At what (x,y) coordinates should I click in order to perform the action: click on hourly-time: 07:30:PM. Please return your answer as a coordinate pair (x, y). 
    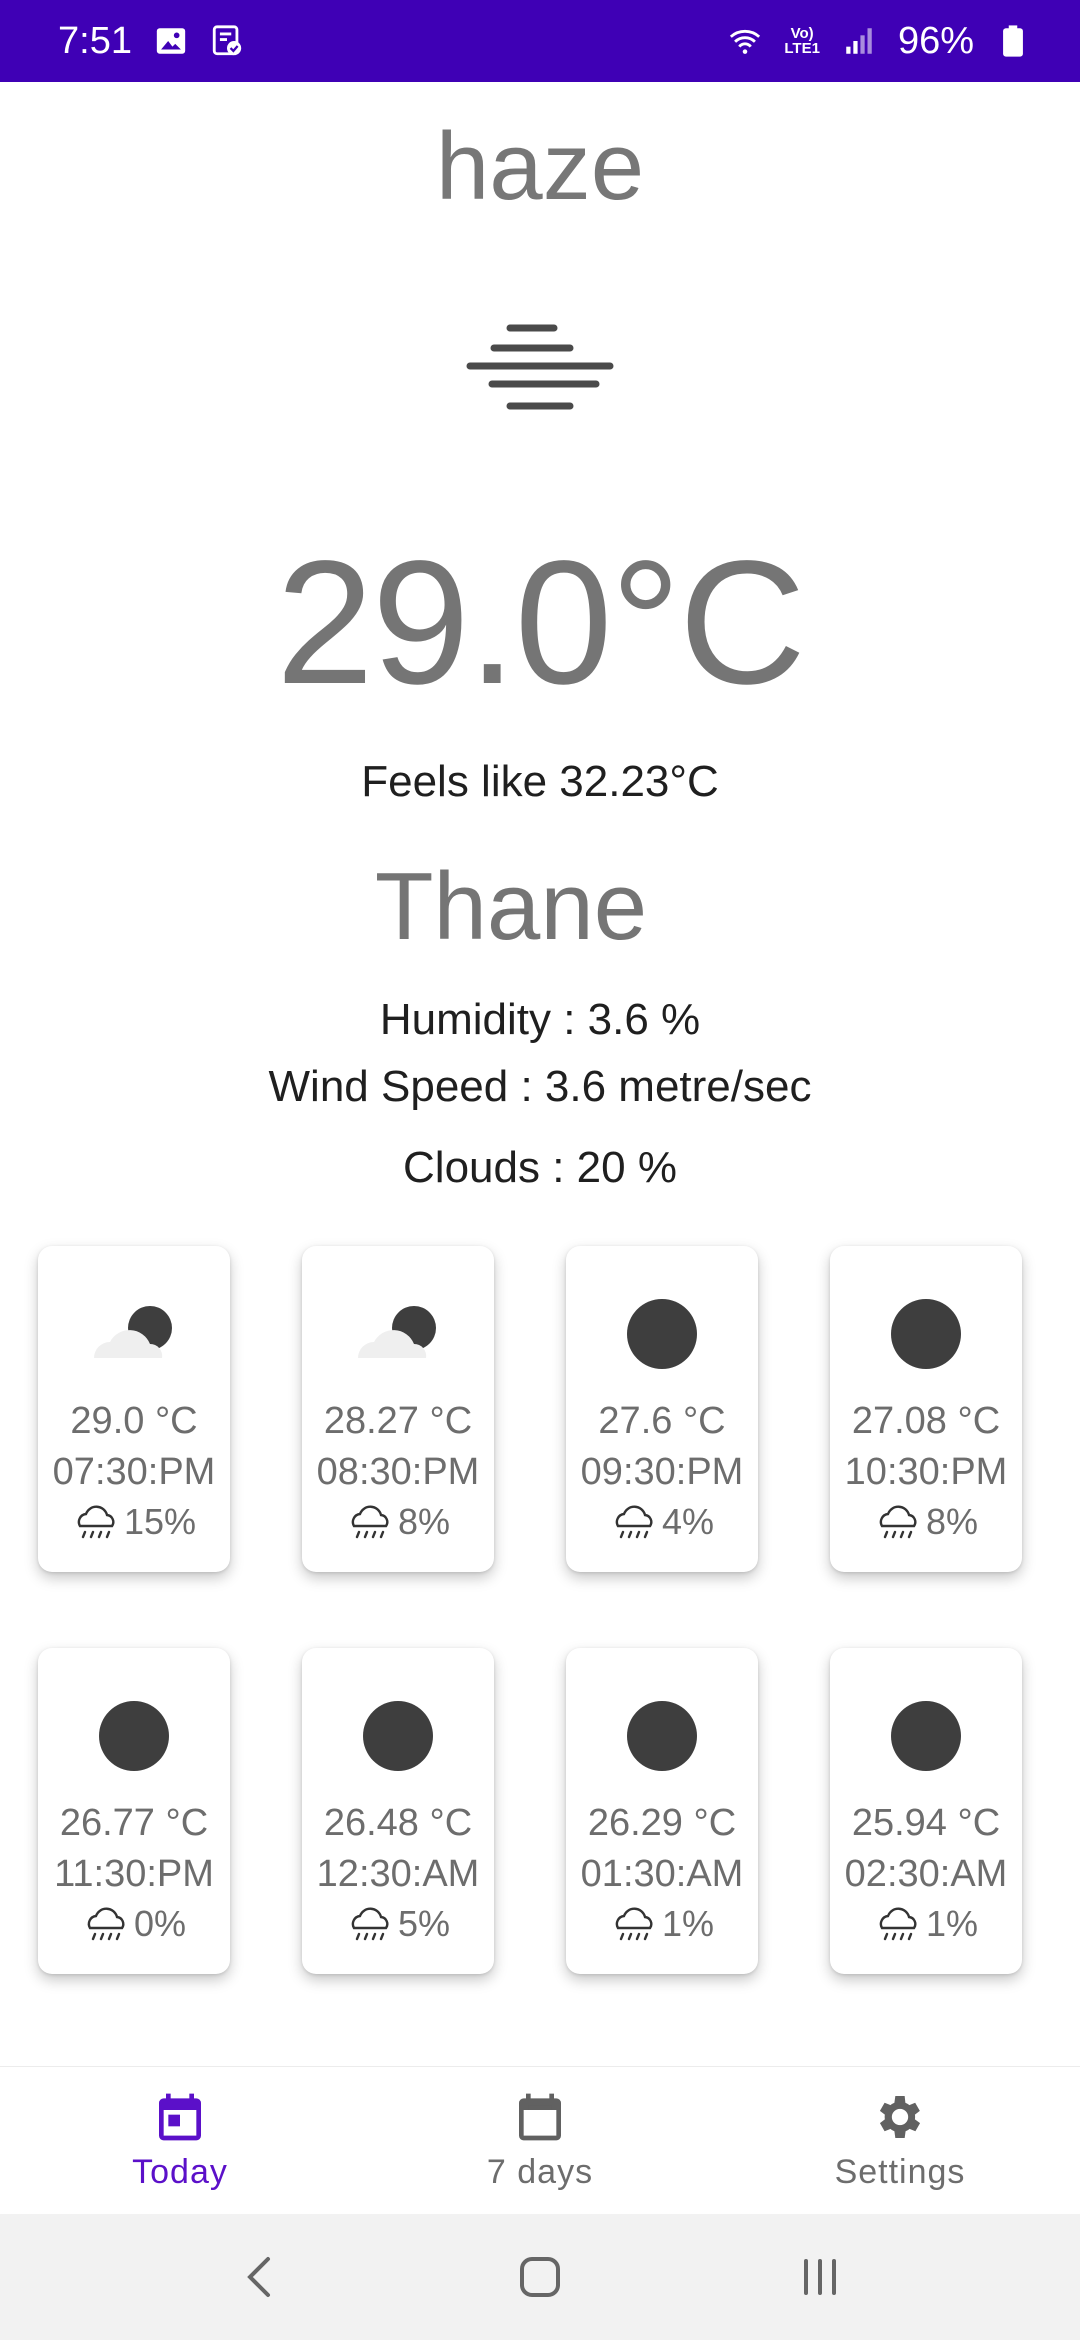
    Looking at the image, I should click on (134, 1472).